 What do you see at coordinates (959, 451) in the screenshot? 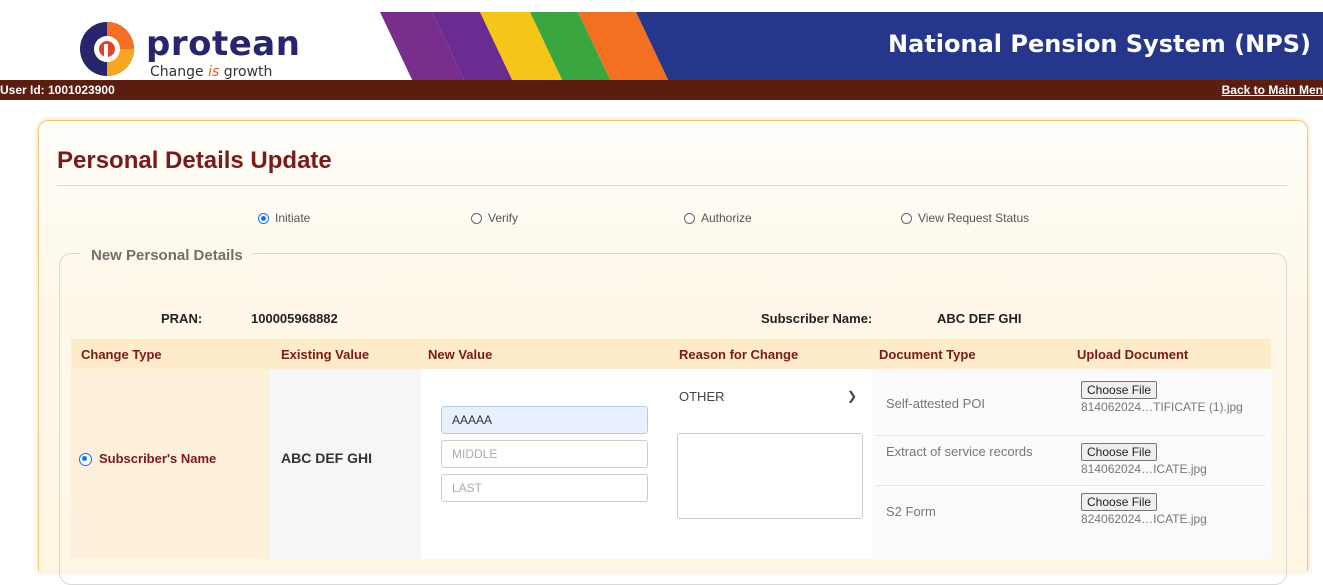
I see `document-type-service-records: Extract of service records` at bounding box center [959, 451].